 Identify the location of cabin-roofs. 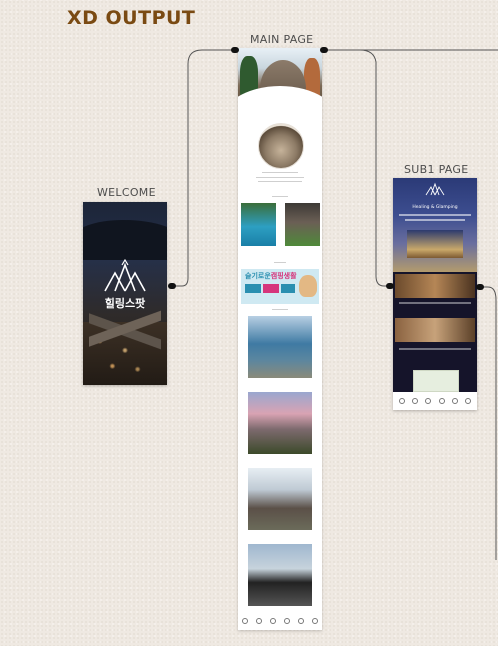
(125, 330).